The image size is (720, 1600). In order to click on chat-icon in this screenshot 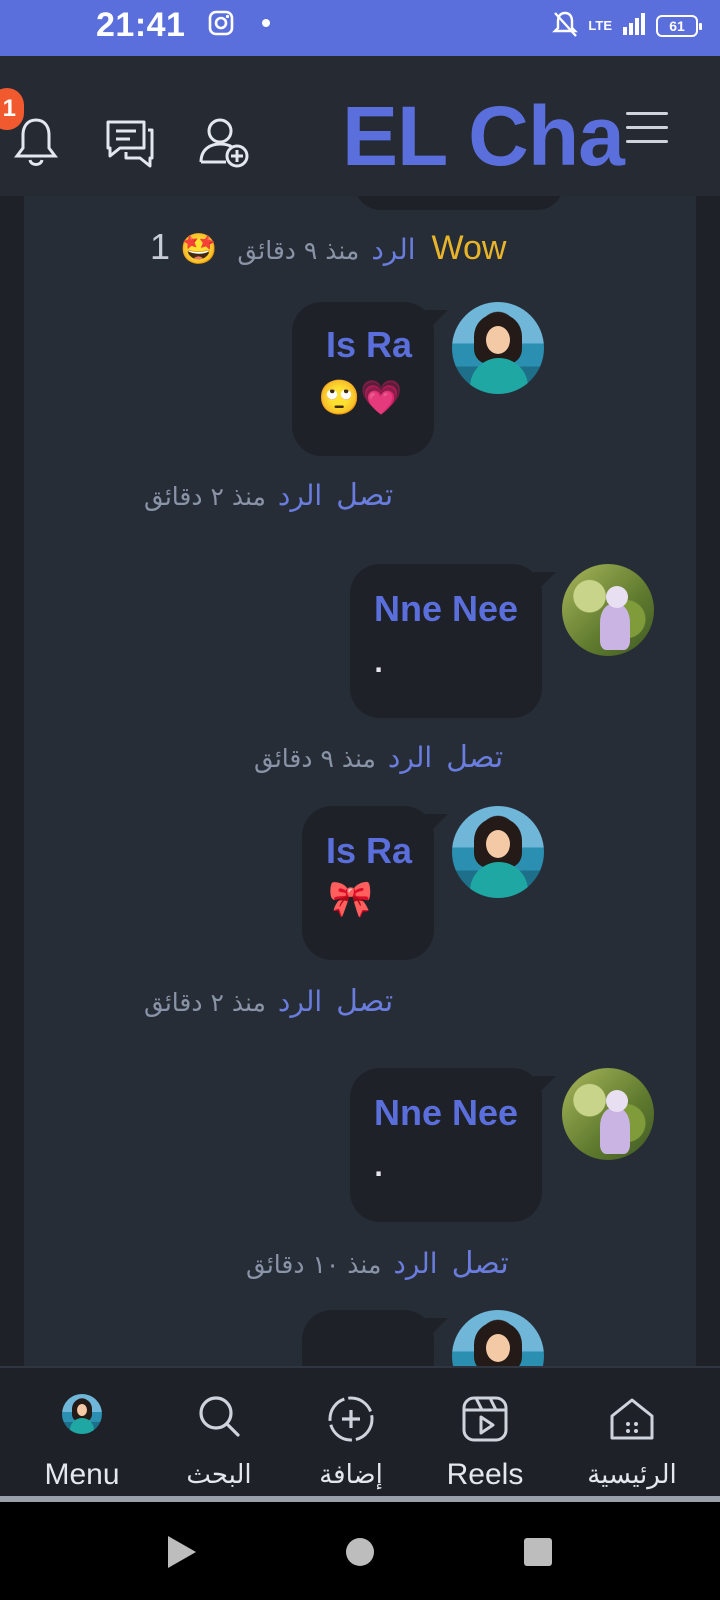, I will do `click(130, 145)`.